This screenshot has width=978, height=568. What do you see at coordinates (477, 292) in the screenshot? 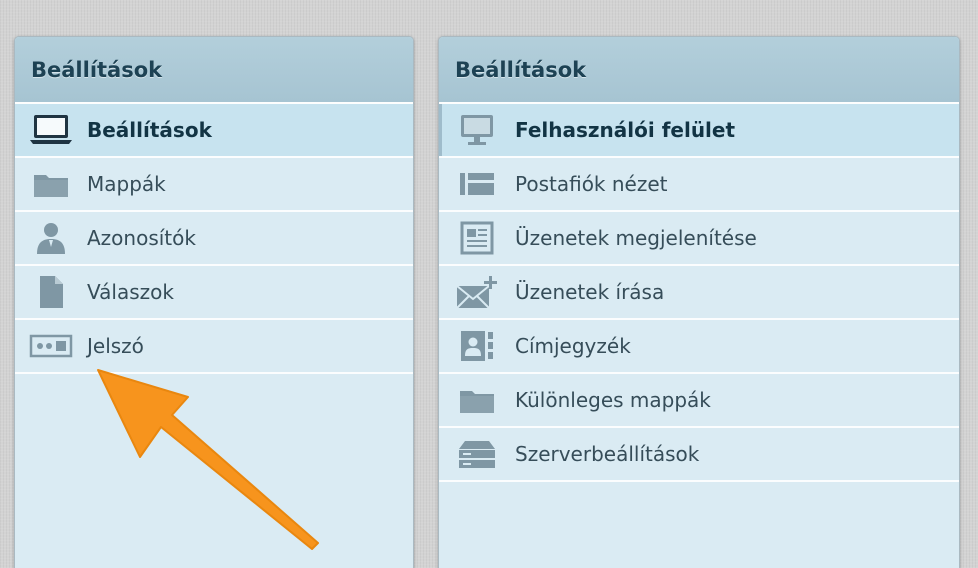
I see `compose-mail-icon` at bounding box center [477, 292].